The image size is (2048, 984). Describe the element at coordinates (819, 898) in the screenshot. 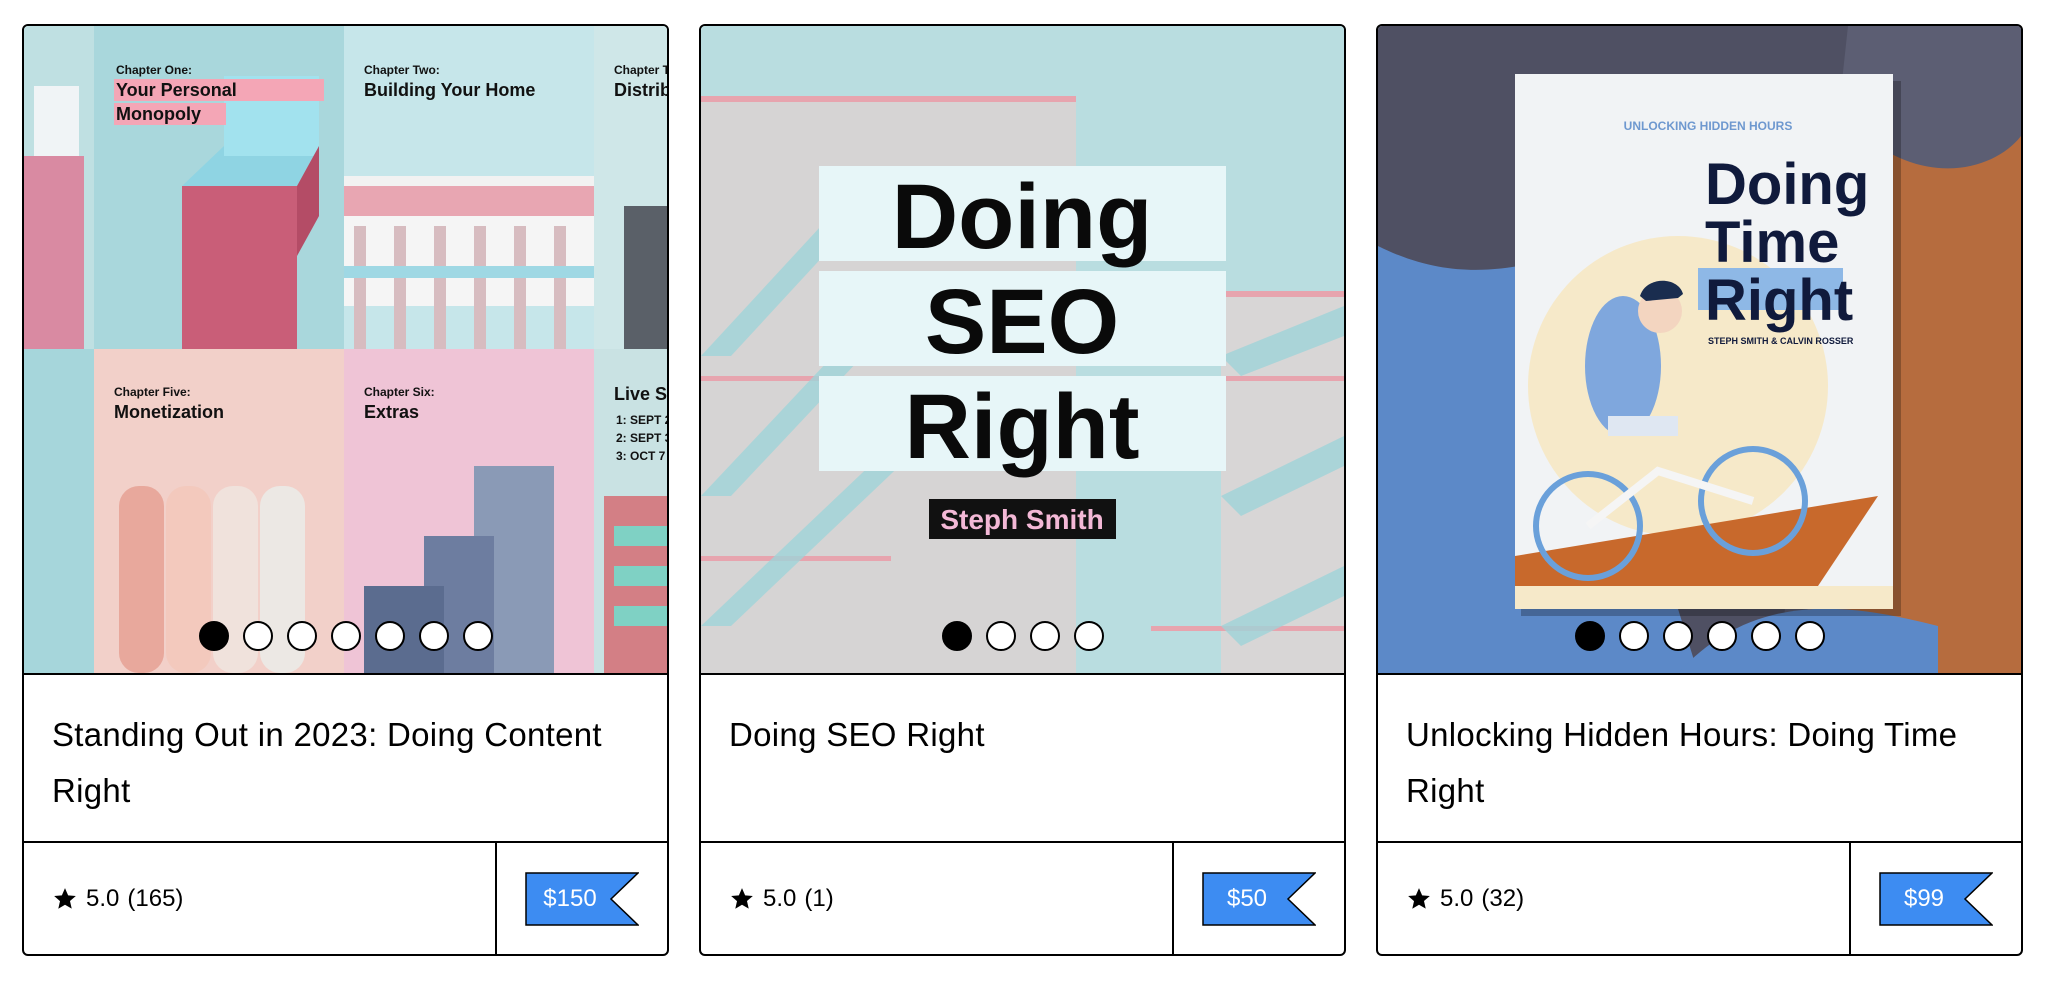

I see `review-count: (1)` at that location.